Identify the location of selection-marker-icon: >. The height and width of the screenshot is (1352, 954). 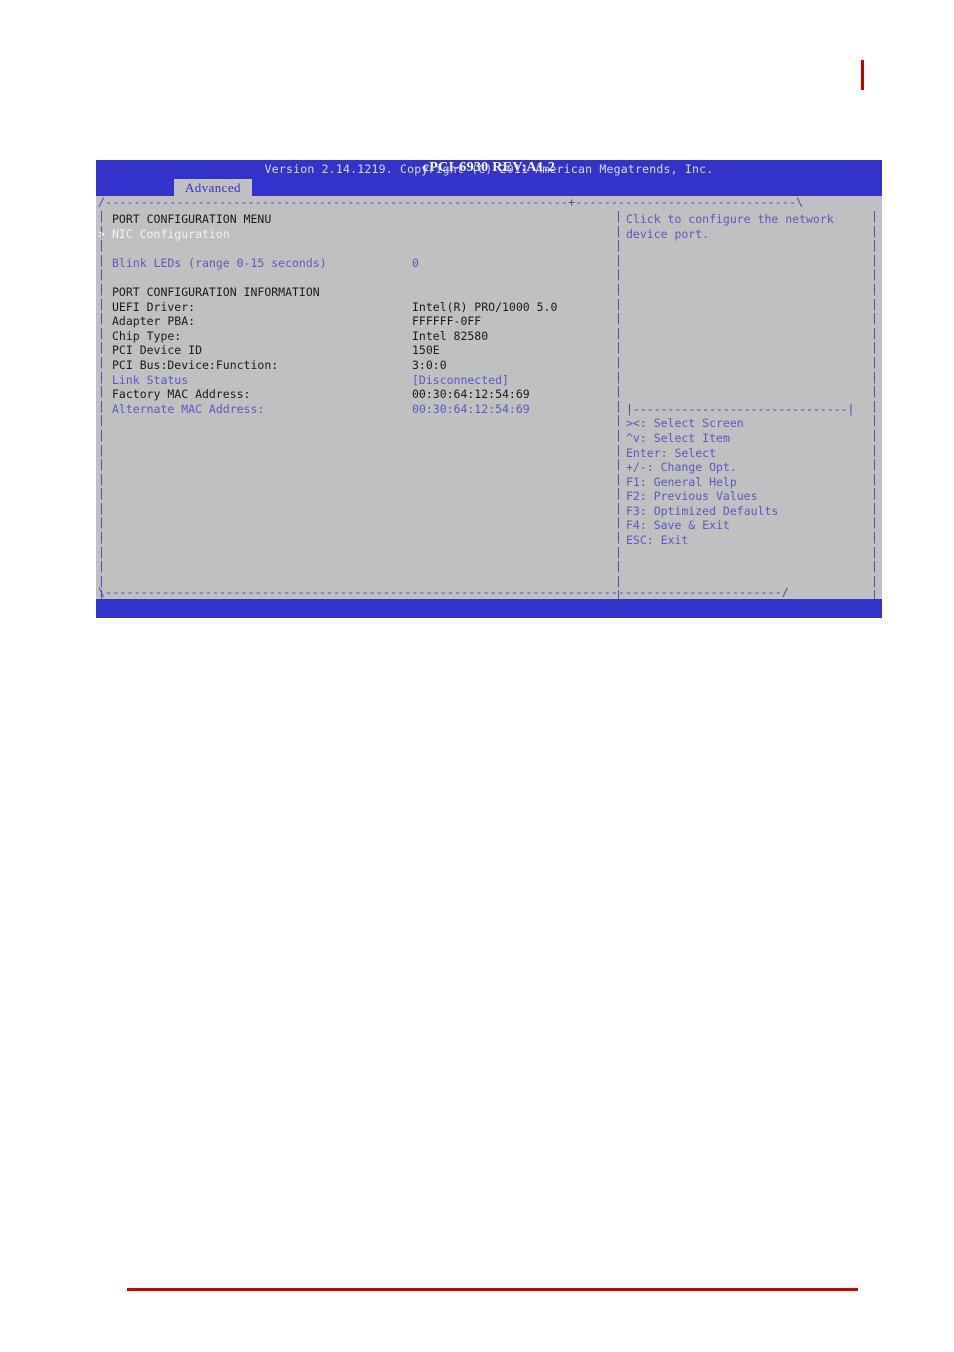
(101, 233).